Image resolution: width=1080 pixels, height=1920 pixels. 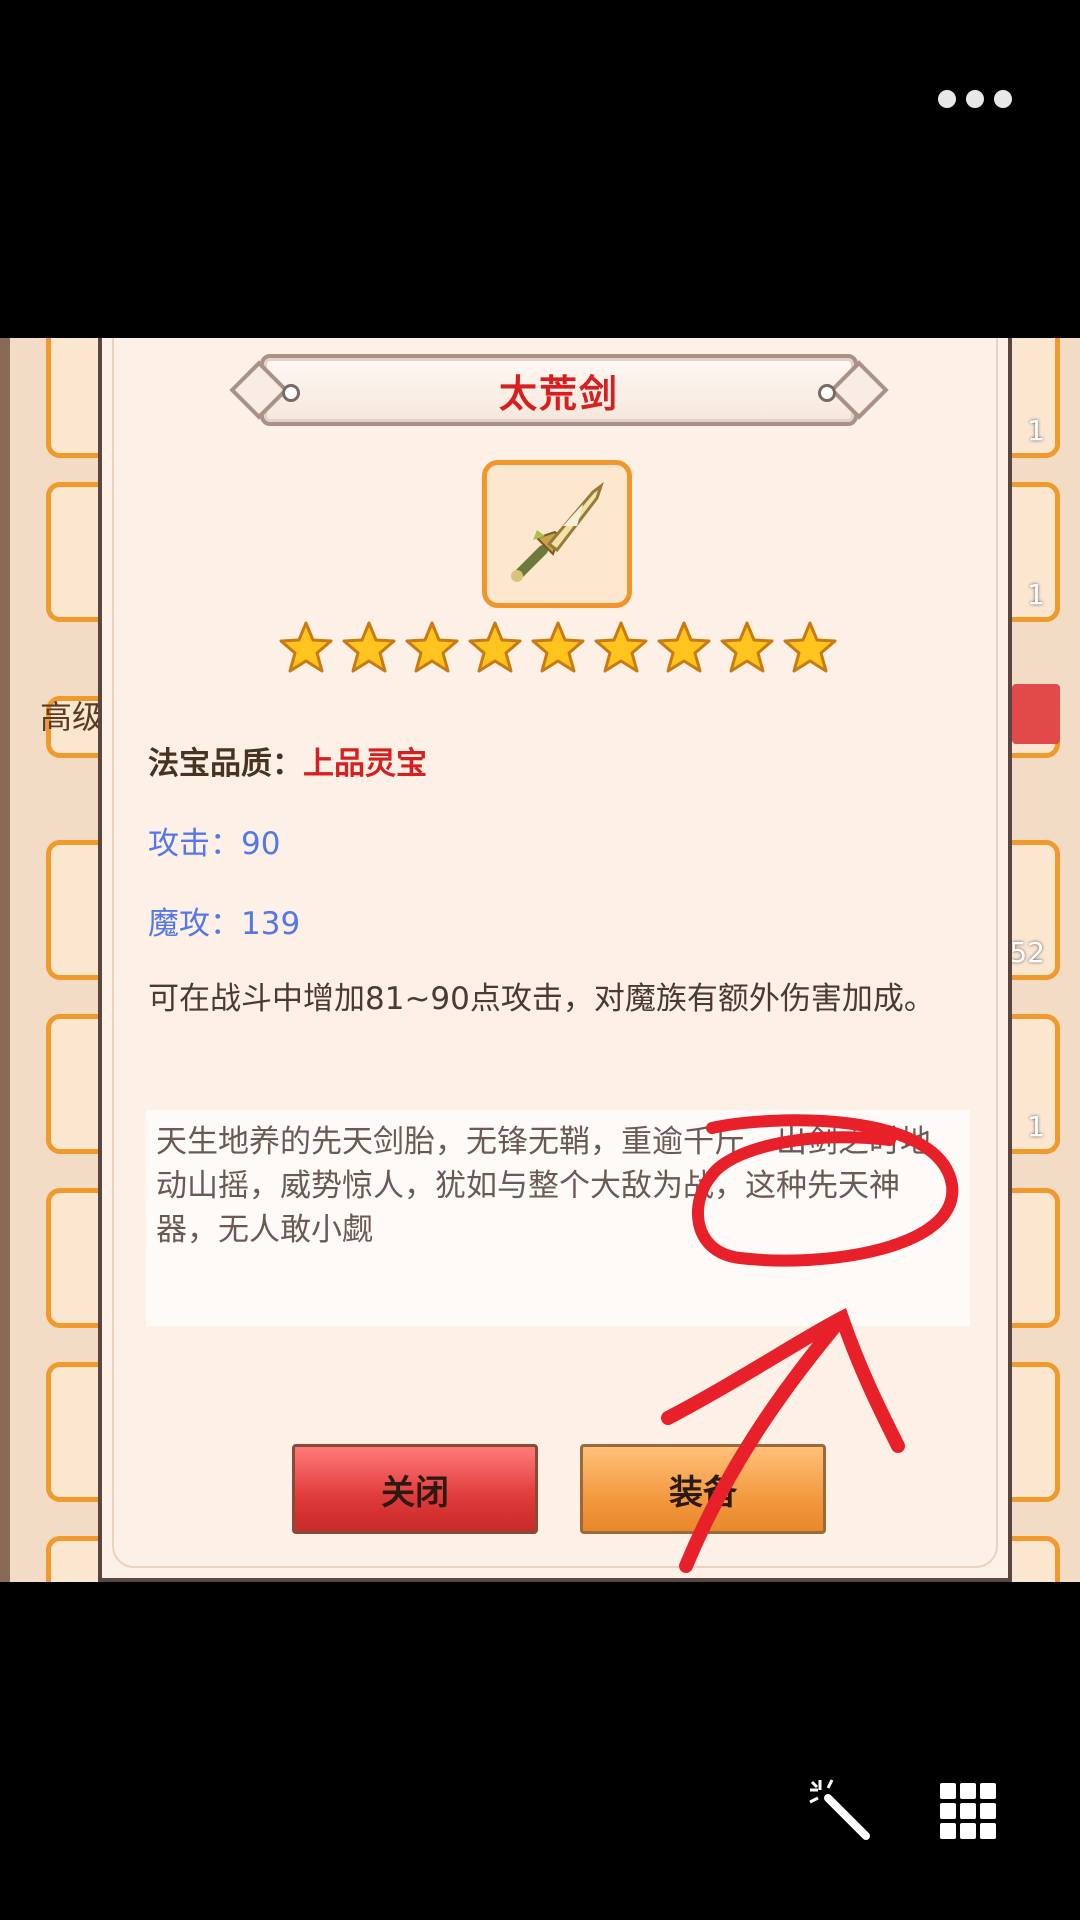 I want to click on magic-attack-stat: 魔攻：139, so click(x=224, y=924).